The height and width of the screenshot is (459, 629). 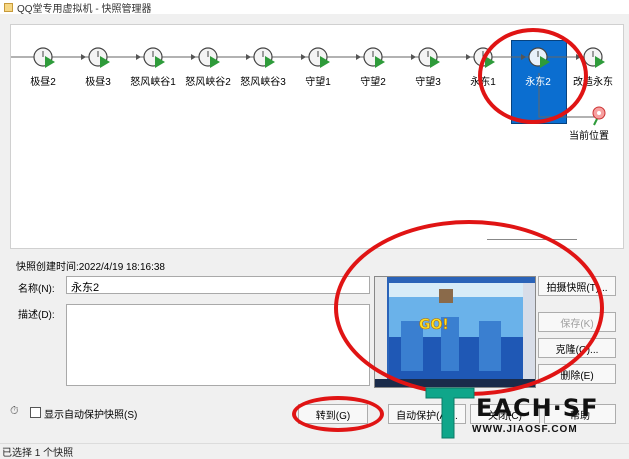 What do you see at coordinates (14, 411) in the screenshot?
I see `clock-icon: ⏱` at bounding box center [14, 411].